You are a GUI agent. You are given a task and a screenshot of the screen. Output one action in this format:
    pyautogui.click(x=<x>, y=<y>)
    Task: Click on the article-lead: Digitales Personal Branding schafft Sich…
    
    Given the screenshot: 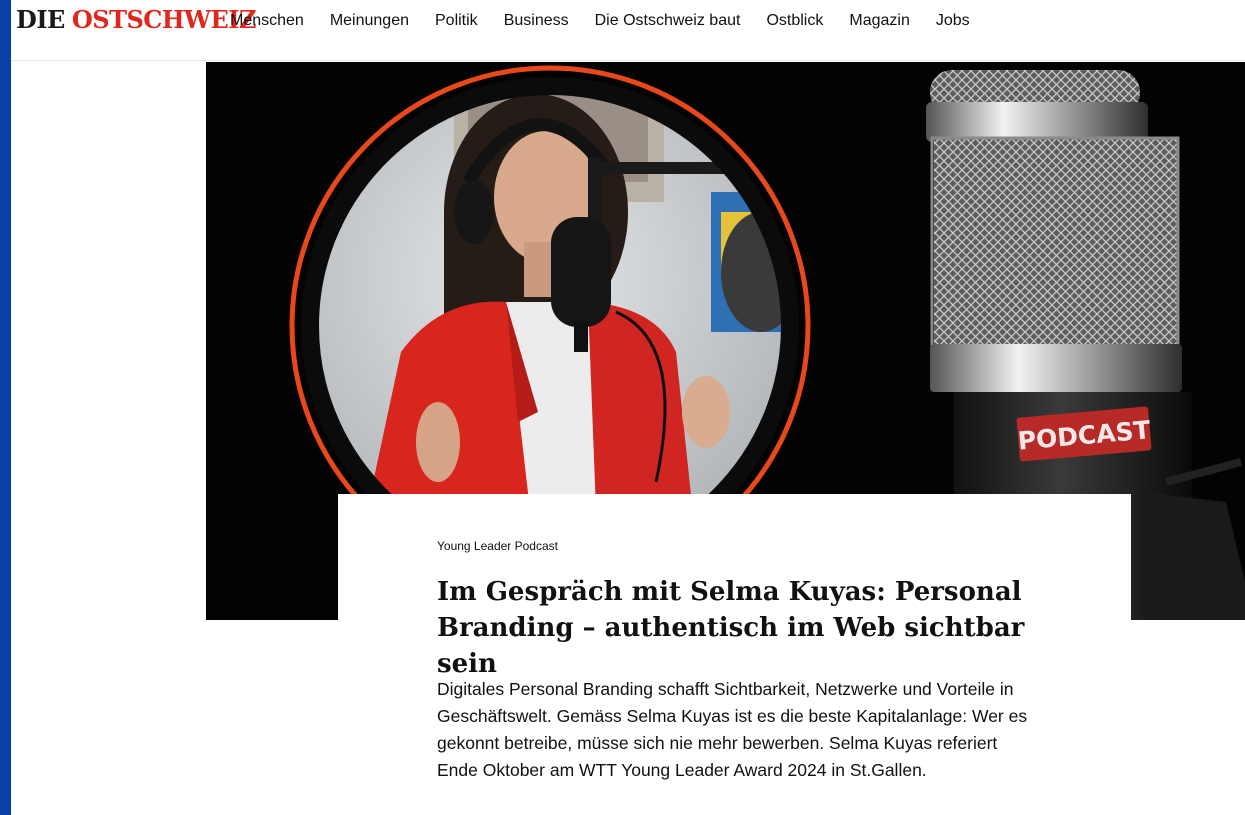 What is the action you would take?
    pyautogui.click(x=732, y=729)
    